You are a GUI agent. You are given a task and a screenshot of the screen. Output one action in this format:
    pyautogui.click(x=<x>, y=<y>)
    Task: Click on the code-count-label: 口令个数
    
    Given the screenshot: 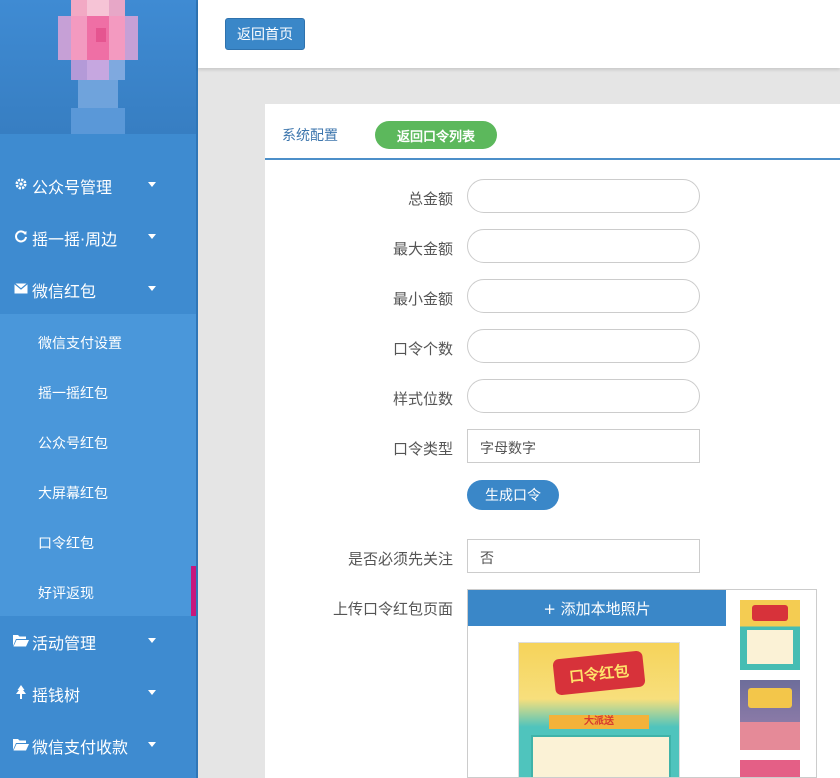 What is the action you would take?
    pyautogui.click(x=422, y=349)
    